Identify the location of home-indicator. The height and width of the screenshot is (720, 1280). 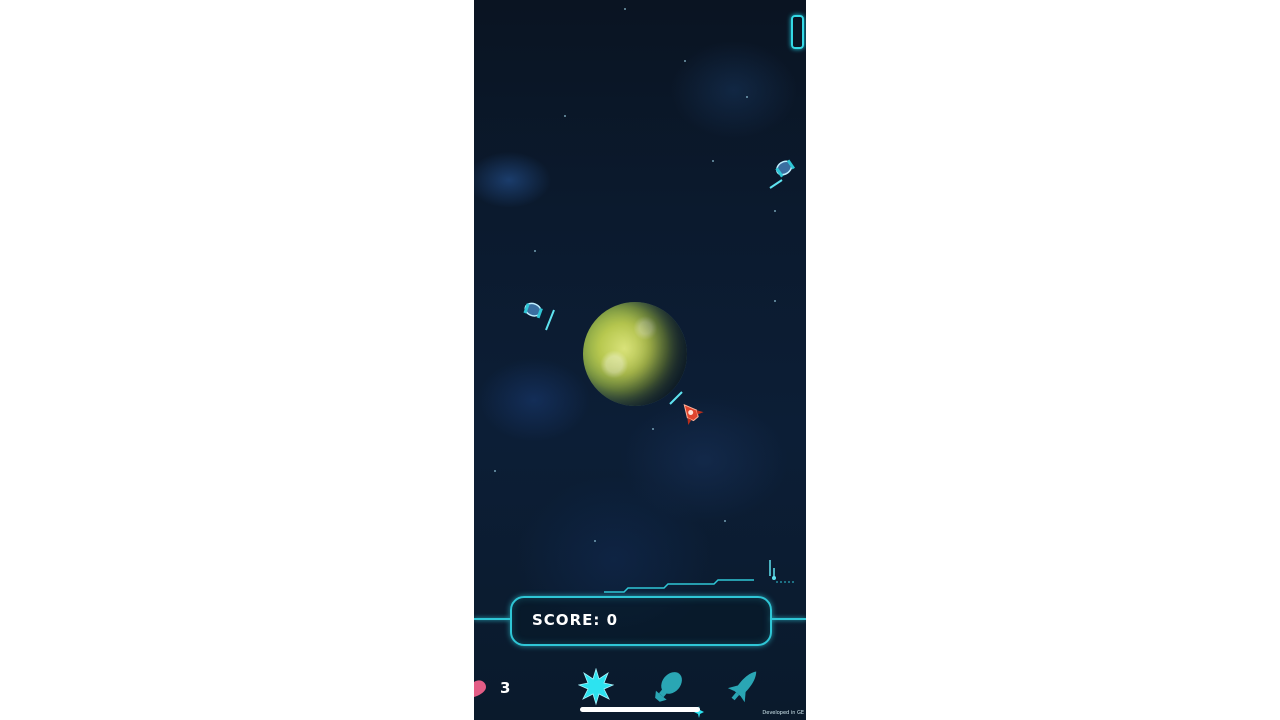
(640, 709).